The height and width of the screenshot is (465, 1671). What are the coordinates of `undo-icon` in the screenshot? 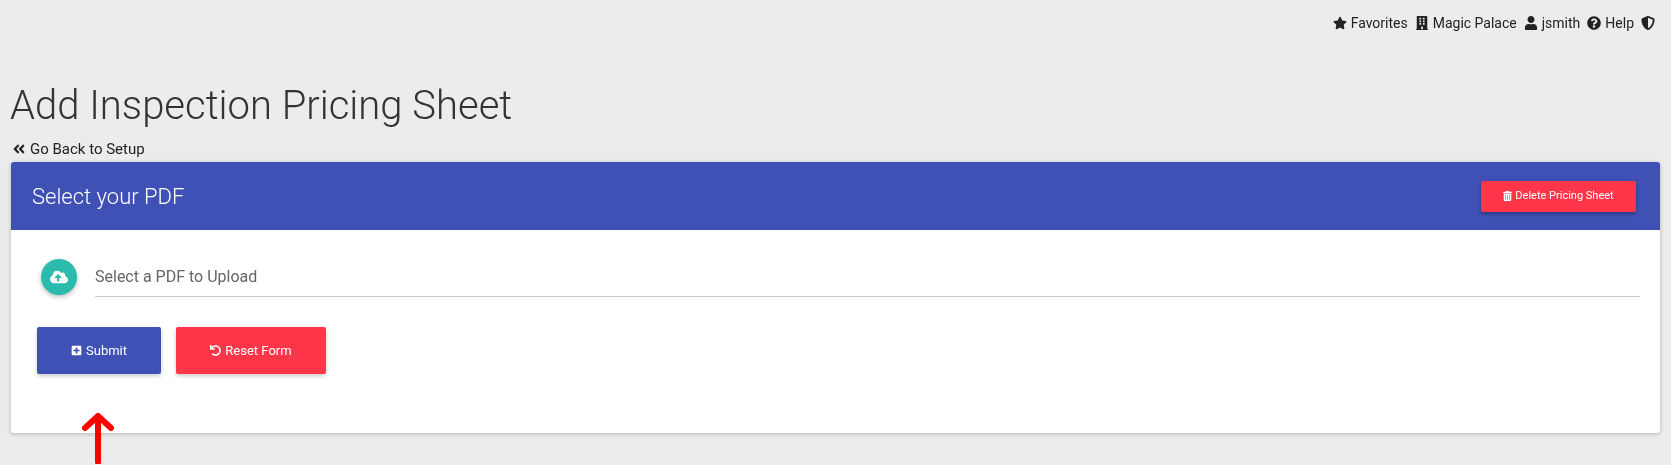 It's located at (216, 350).